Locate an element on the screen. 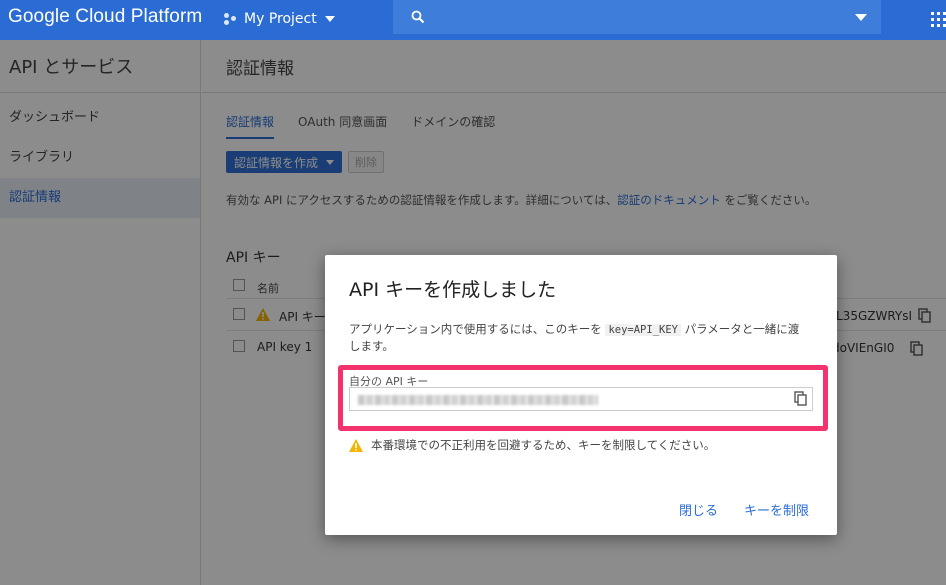  search-icon is located at coordinates (418, 17).